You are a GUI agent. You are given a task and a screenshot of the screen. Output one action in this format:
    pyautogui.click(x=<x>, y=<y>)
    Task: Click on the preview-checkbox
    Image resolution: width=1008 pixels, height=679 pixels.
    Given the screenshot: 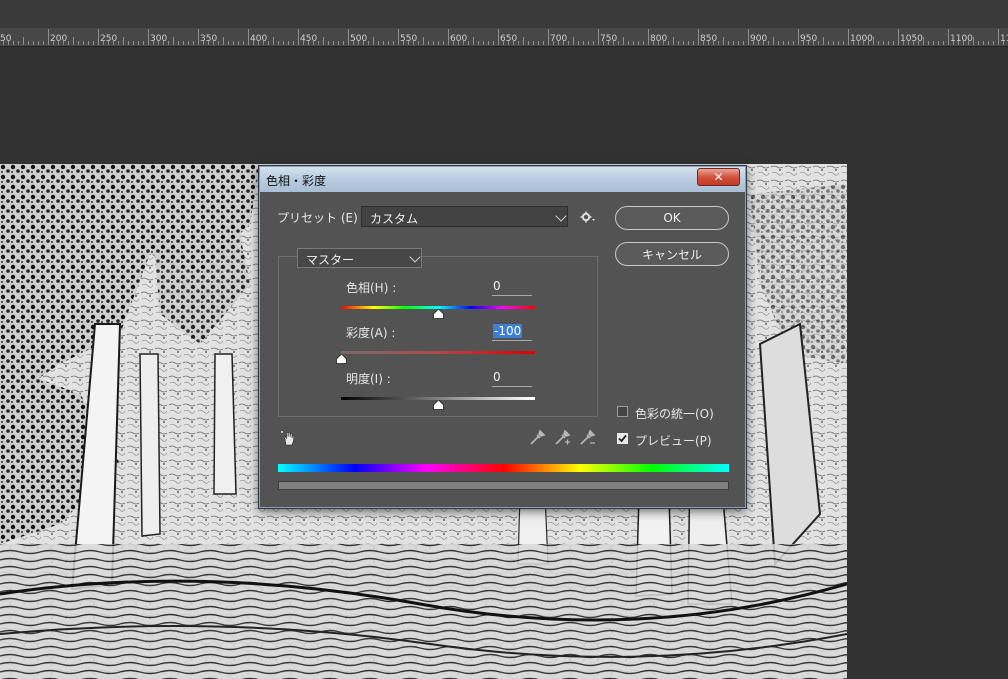 What is the action you would take?
    pyautogui.click(x=622, y=438)
    